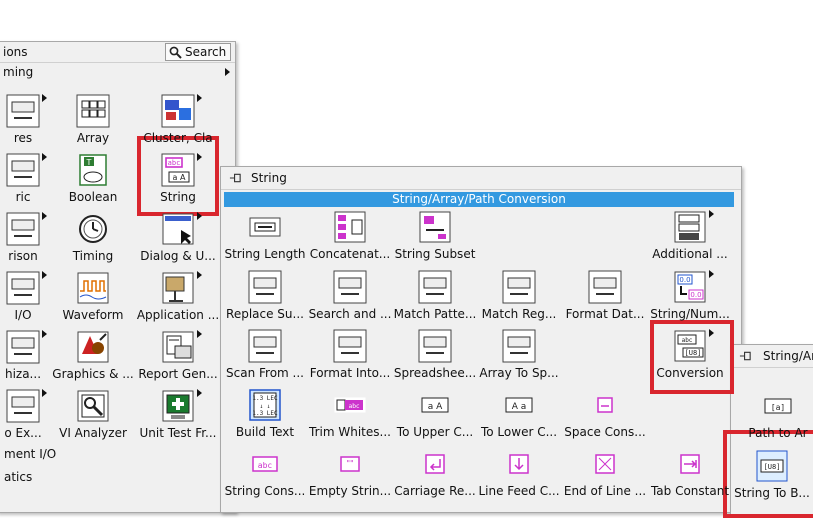  What do you see at coordinates (265, 398) in the screenshot?
I see `svg-text: 1.3 LEC` at bounding box center [265, 398].